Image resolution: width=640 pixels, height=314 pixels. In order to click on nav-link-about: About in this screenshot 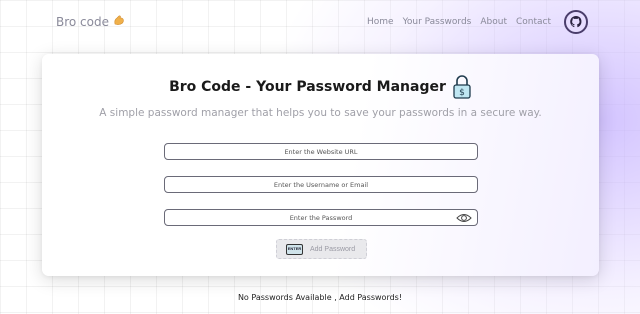, I will do `click(493, 22)`.